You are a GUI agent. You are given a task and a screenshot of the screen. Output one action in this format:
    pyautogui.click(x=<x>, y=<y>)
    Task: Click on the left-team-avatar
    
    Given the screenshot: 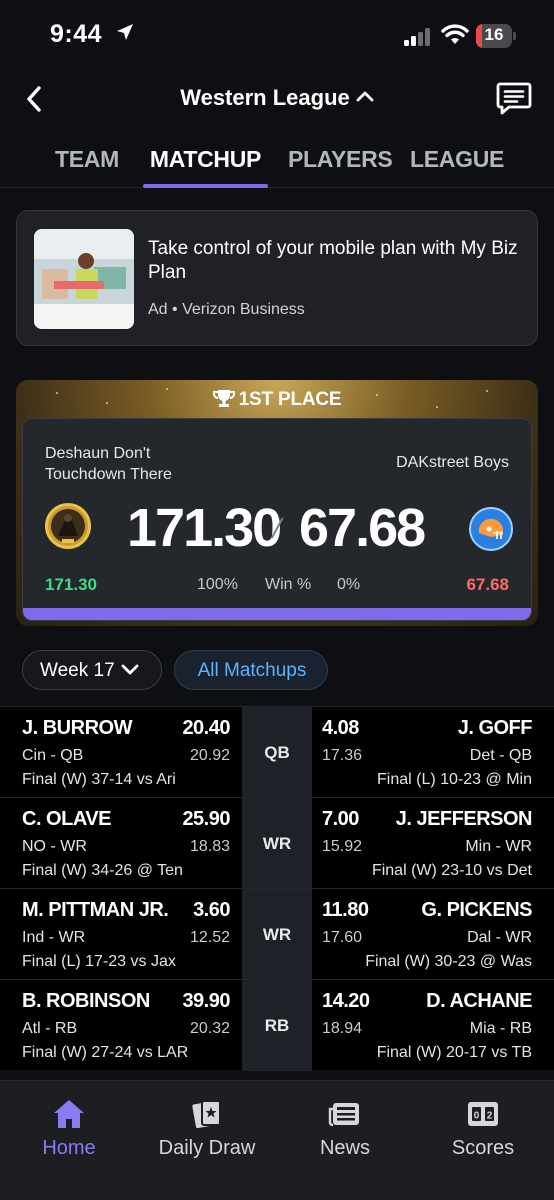 What is the action you would take?
    pyautogui.click(x=68, y=526)
    